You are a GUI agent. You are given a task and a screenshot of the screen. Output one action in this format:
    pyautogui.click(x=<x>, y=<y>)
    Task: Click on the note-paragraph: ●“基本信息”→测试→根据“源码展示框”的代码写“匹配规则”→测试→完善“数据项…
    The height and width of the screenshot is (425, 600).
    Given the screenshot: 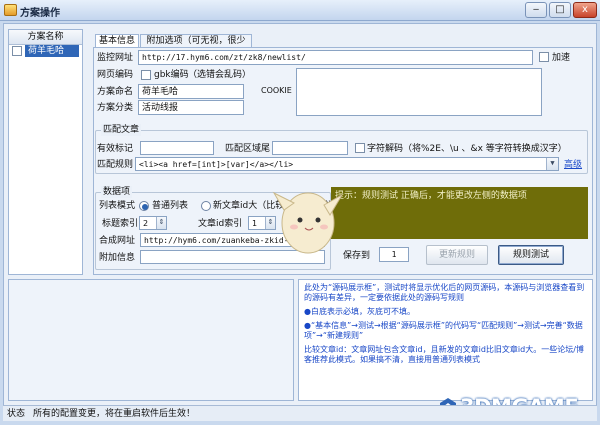 What is the action you would take?
    pyautogui.click(x=443, y=330)
    